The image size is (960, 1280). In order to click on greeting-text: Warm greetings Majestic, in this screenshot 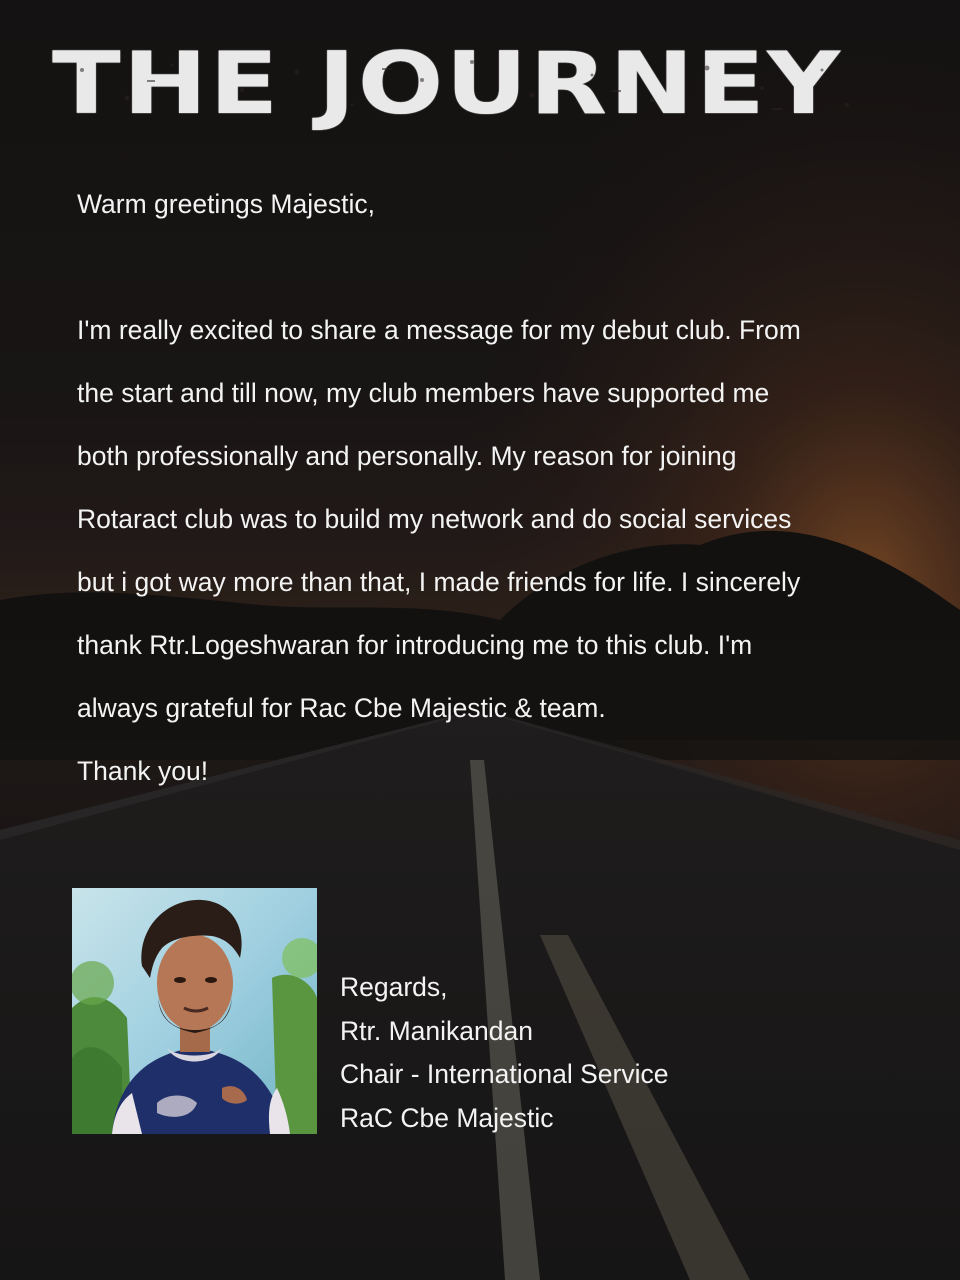, I will do `click(226, 204)`.